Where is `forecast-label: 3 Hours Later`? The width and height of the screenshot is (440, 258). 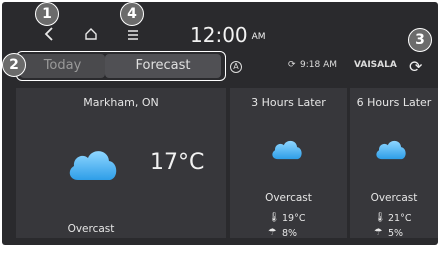
forecast-label: 3 Hours Later is located at coordinates (288, 102).